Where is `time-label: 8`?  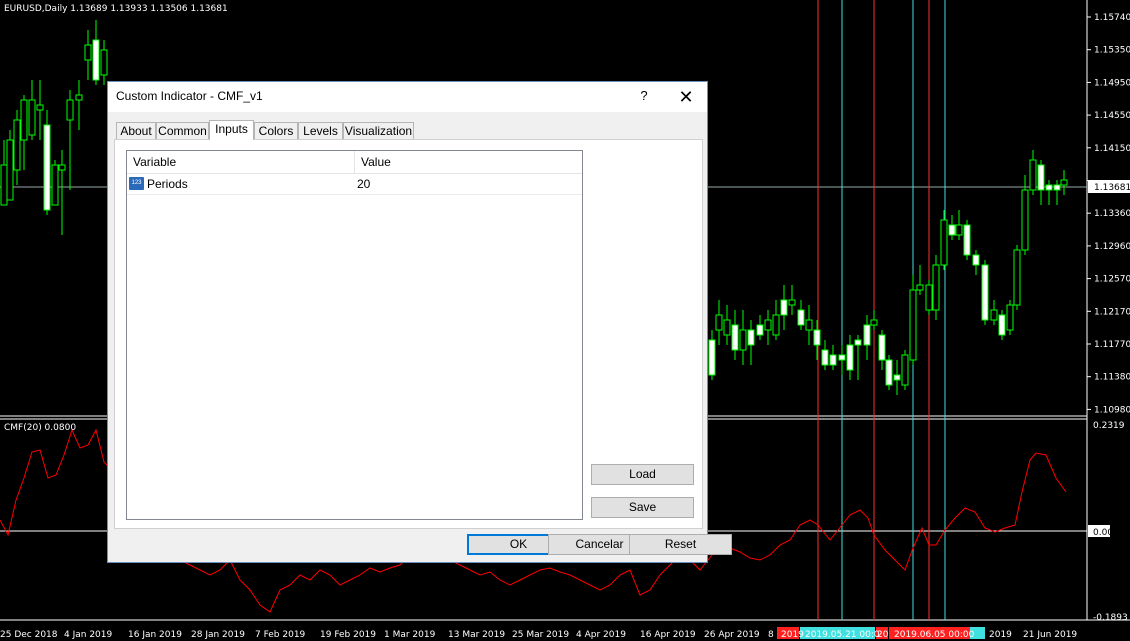 time-label: 8 is located at coordinates (771, 635).